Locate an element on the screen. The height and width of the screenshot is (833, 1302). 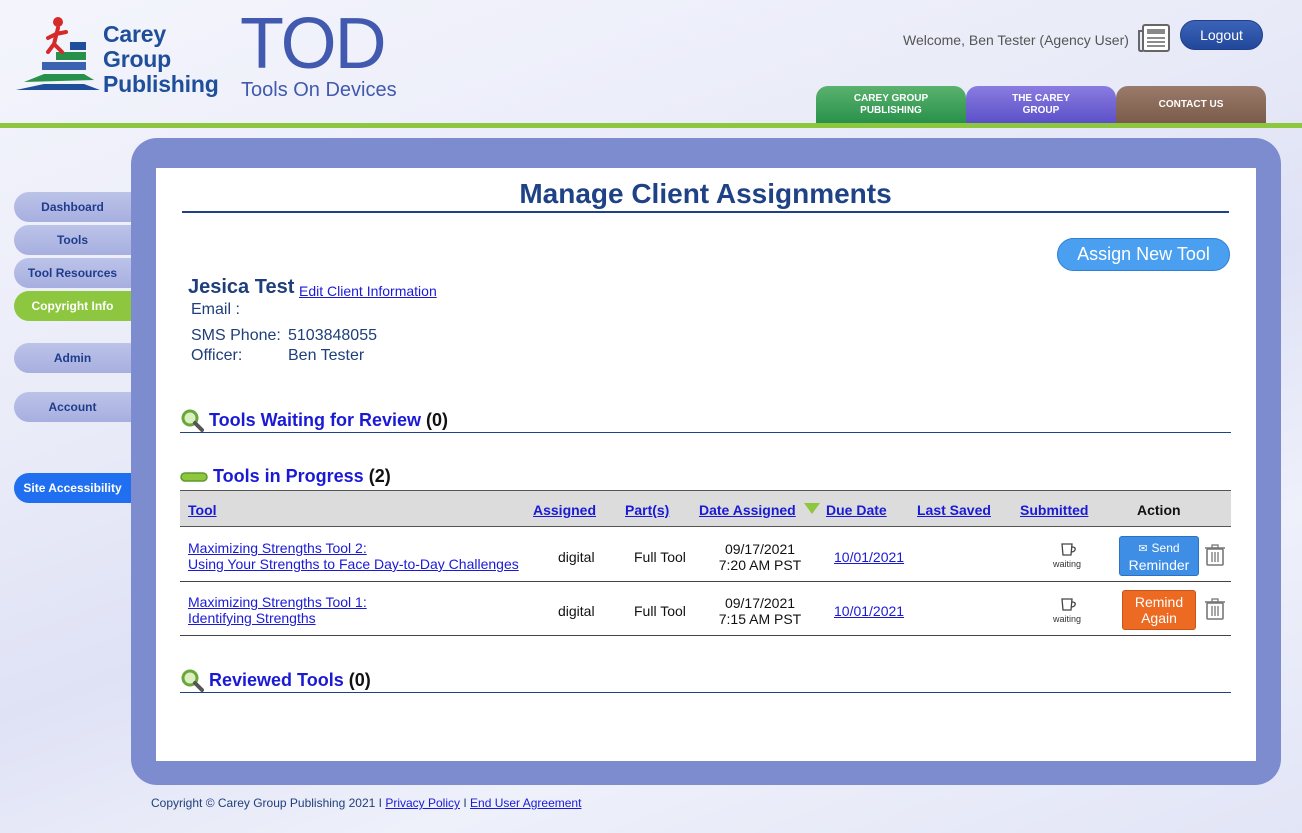
sidebar-item-copyright-info: Copyright Info is located at coordinates (72, 306).